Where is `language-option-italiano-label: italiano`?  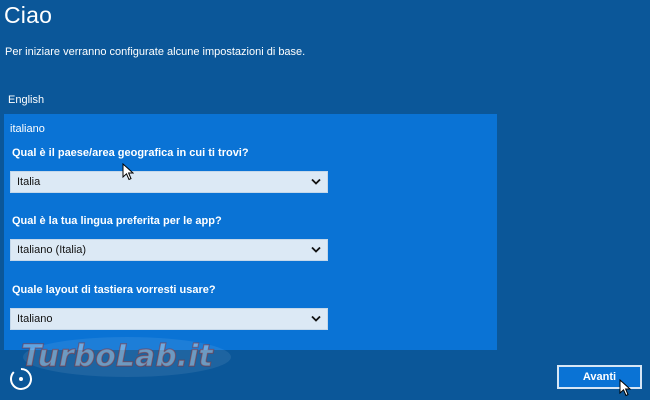 language-option-italiano-label: italiano is located at coordinates (27, 129).